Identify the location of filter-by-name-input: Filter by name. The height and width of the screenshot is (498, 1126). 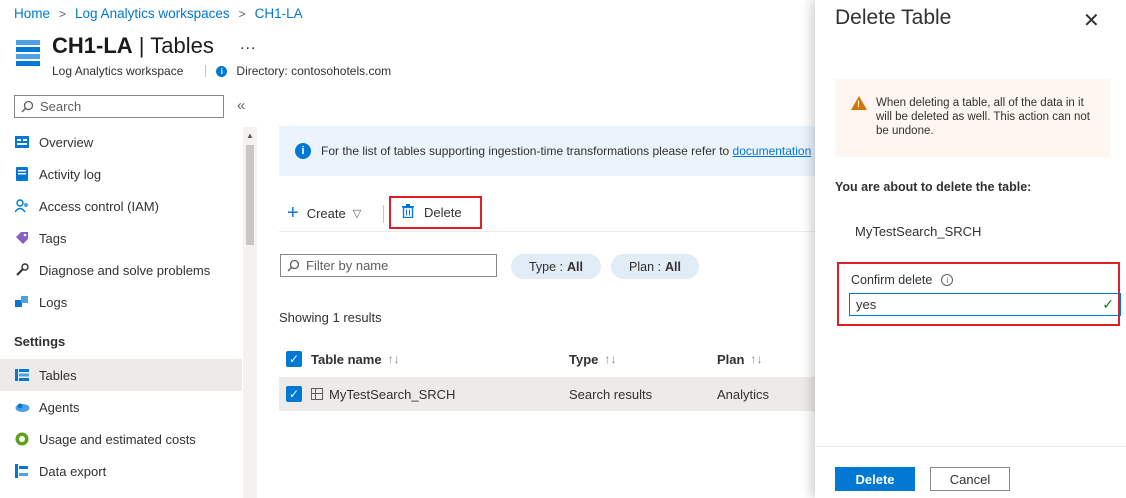
(388, 265).